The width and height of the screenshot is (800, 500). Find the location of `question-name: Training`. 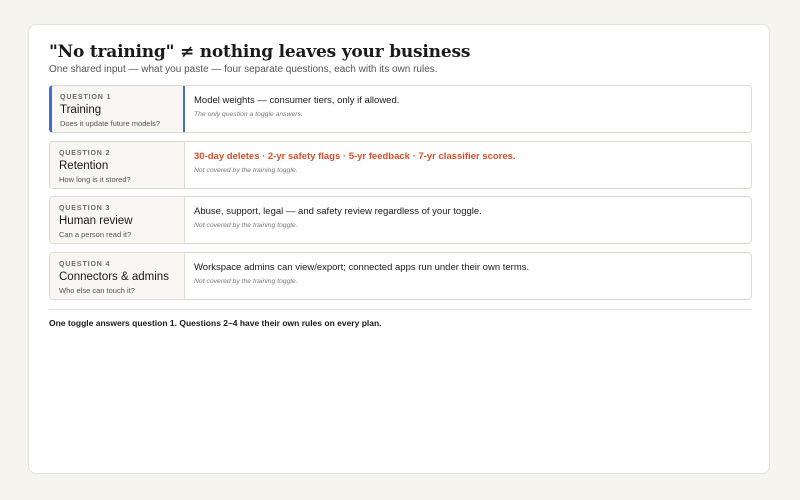

question-name: Training is located at coordinates (81, 110).